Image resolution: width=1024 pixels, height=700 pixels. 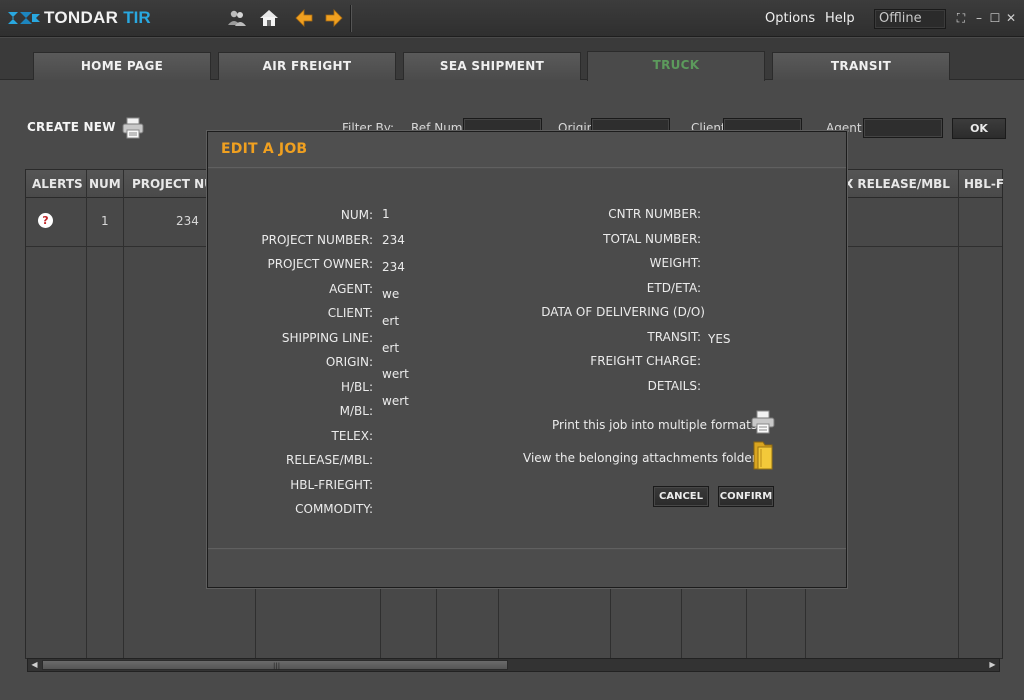 What do you see at coordinates (307, 66) in the screenshot?
I see `tab-air-freight: AIR FREIGHT` at bounding box center [307, 66].